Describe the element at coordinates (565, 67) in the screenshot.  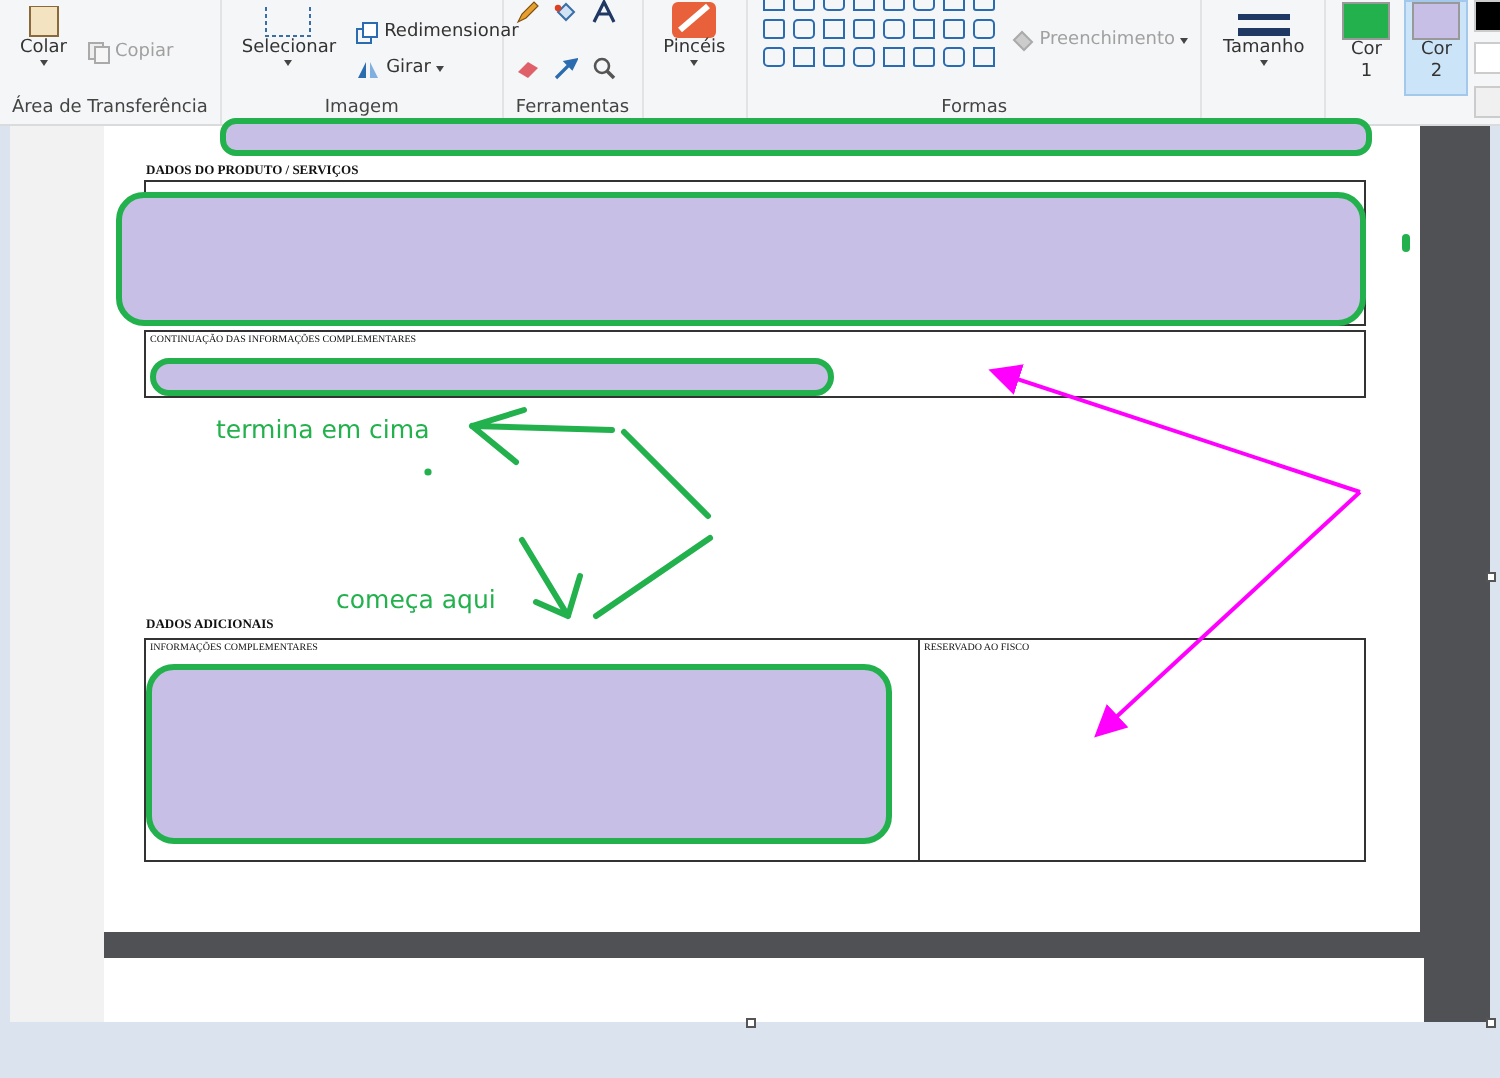
I see `eyedropper-icon` at that location.